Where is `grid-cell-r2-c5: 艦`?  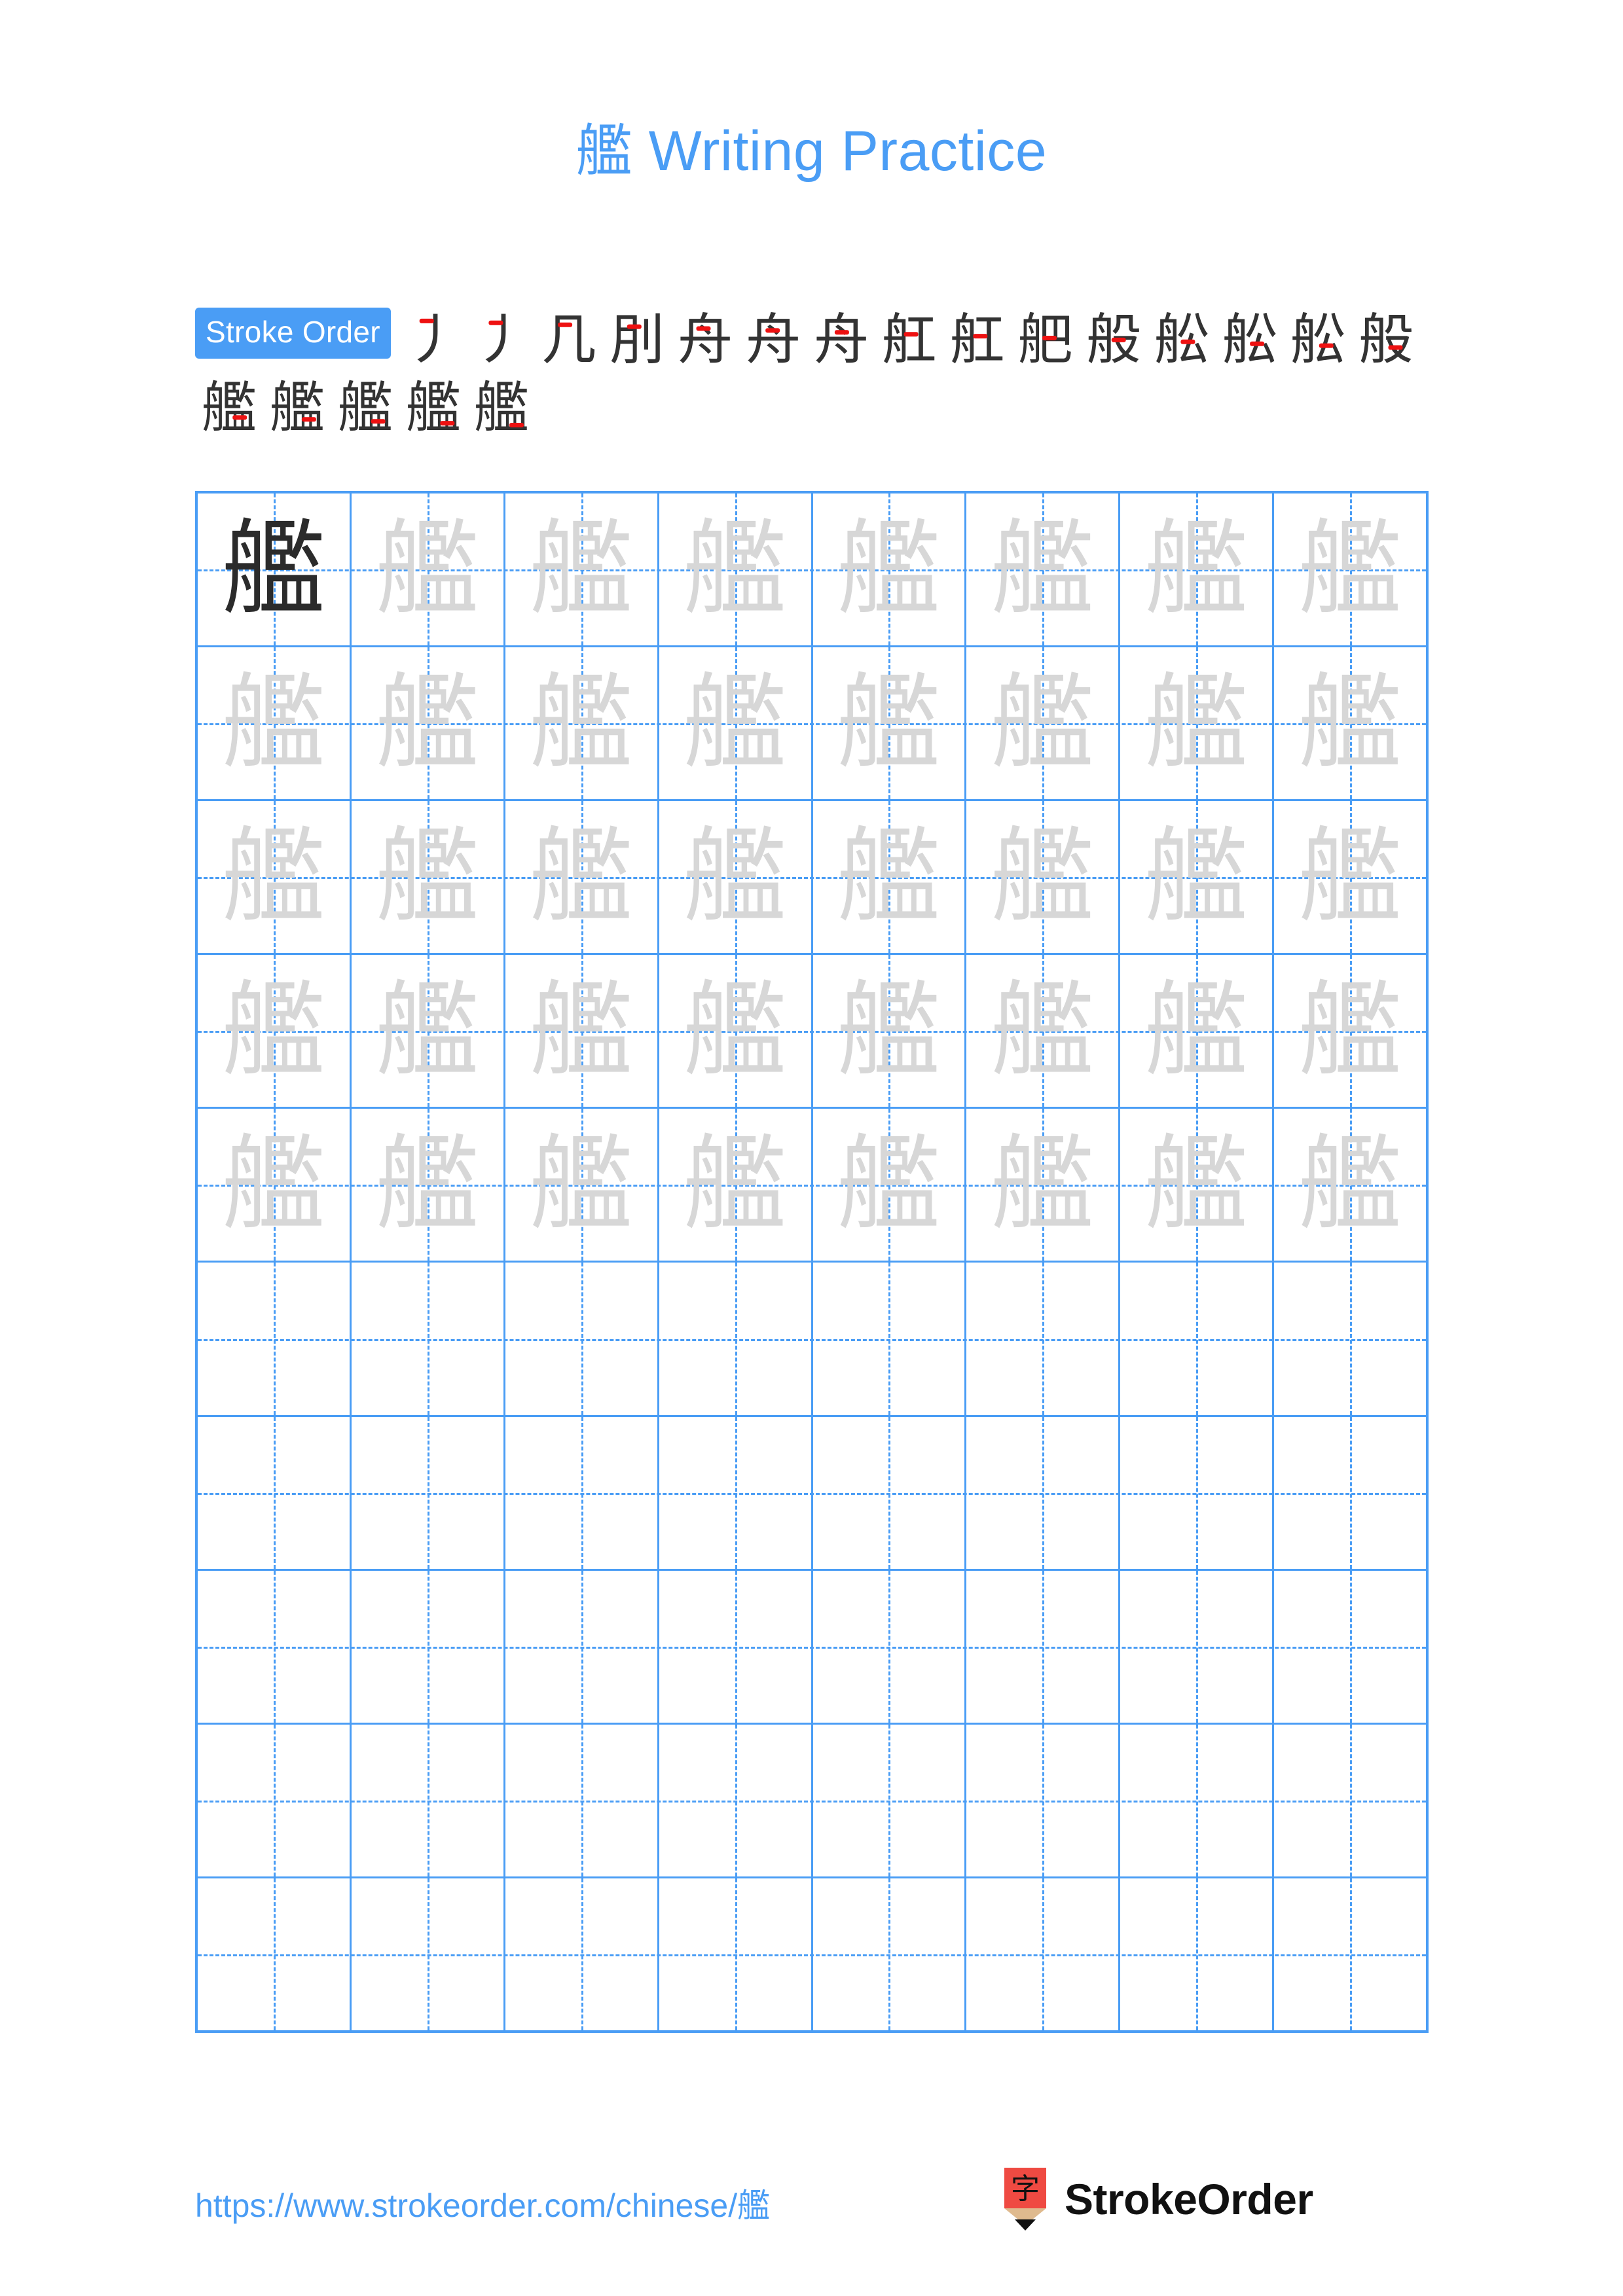 grid-cell-r2-c5: 艦 is located at coordinates (890, 723).